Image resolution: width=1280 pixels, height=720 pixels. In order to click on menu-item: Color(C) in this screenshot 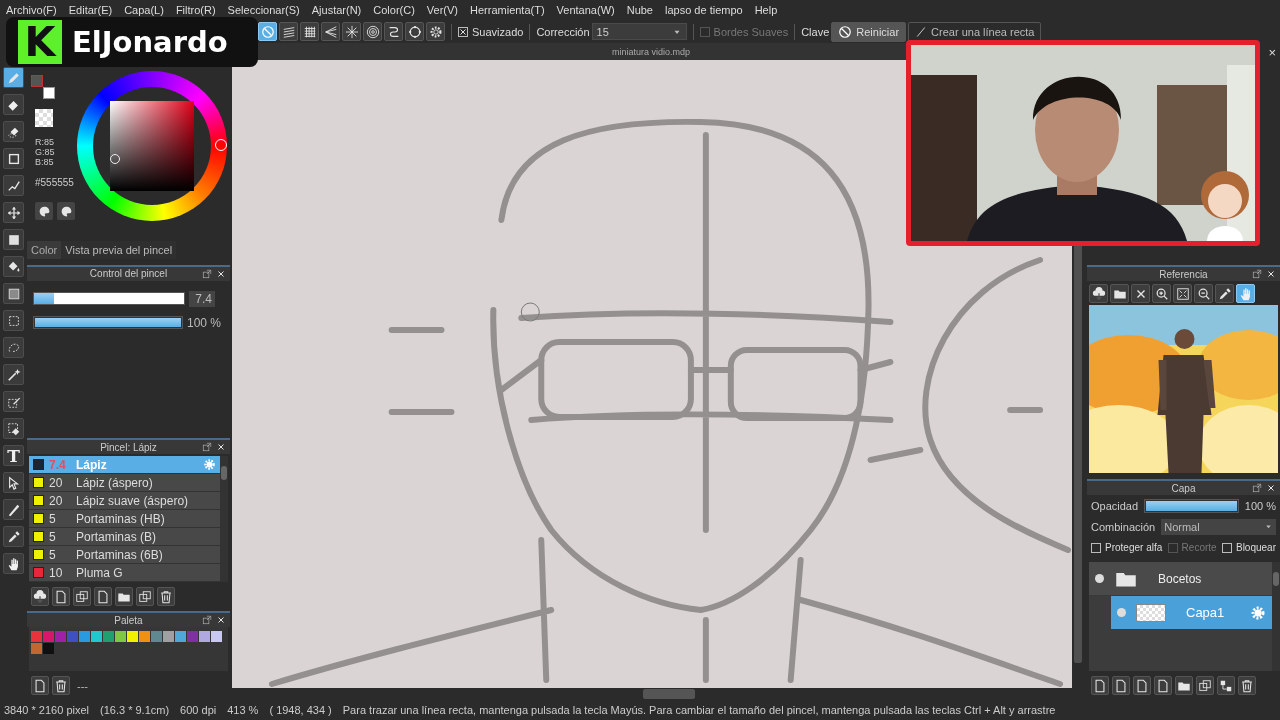, I will do `click(394, 10)`.